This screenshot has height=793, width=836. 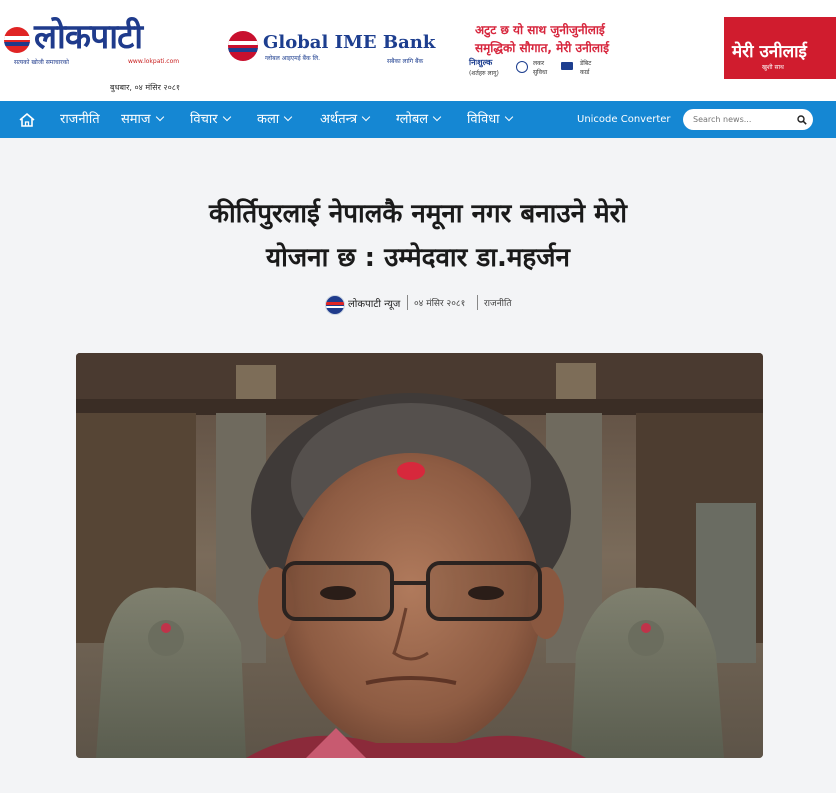 What do you see at coordinates (145, 87) in the screenshot?
I see `header-date: बुधबार, ०४ मंसिर २०८१` at bounding box center [145, 87].